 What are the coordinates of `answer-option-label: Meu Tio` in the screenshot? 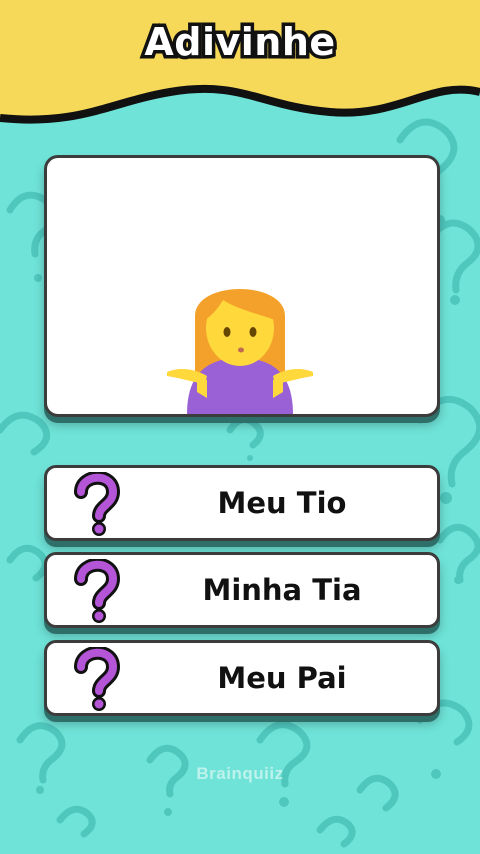 It's located at (282, 503).